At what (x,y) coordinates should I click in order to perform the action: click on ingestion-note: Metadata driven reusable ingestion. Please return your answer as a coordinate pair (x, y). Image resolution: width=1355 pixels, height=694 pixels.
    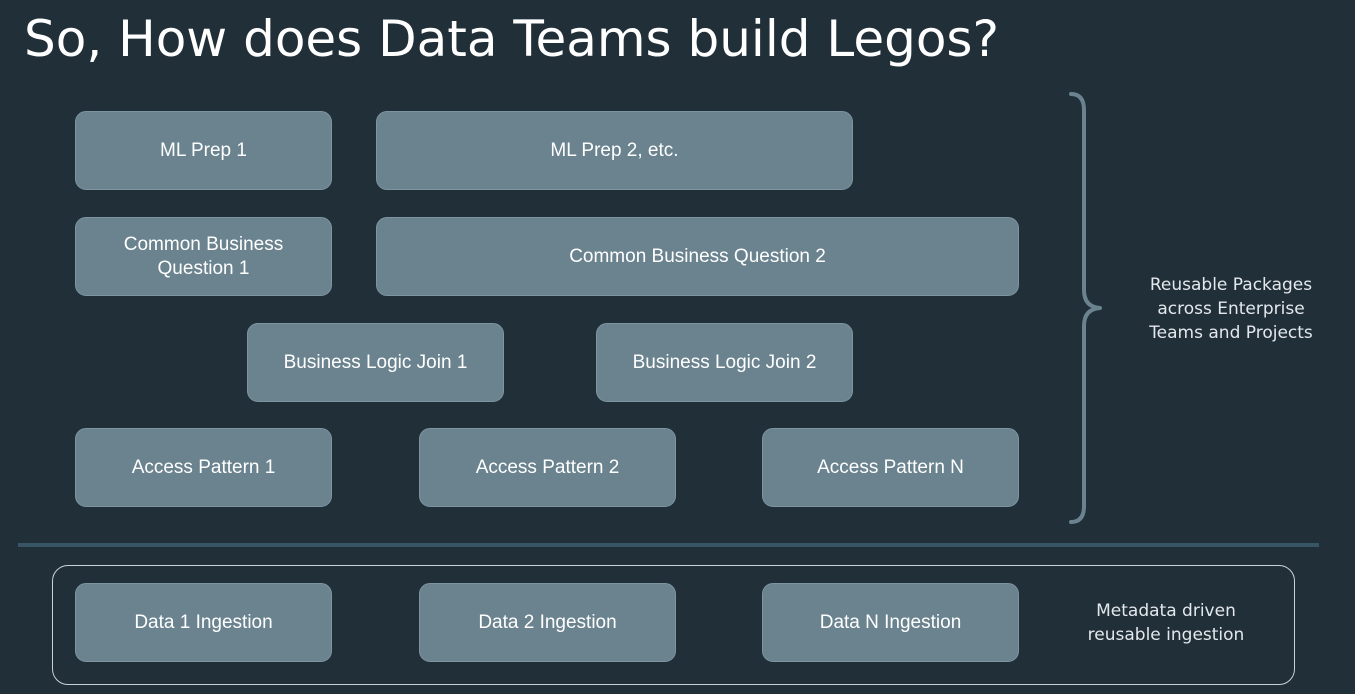
    Looking at the image, I should click on (1166, 623).